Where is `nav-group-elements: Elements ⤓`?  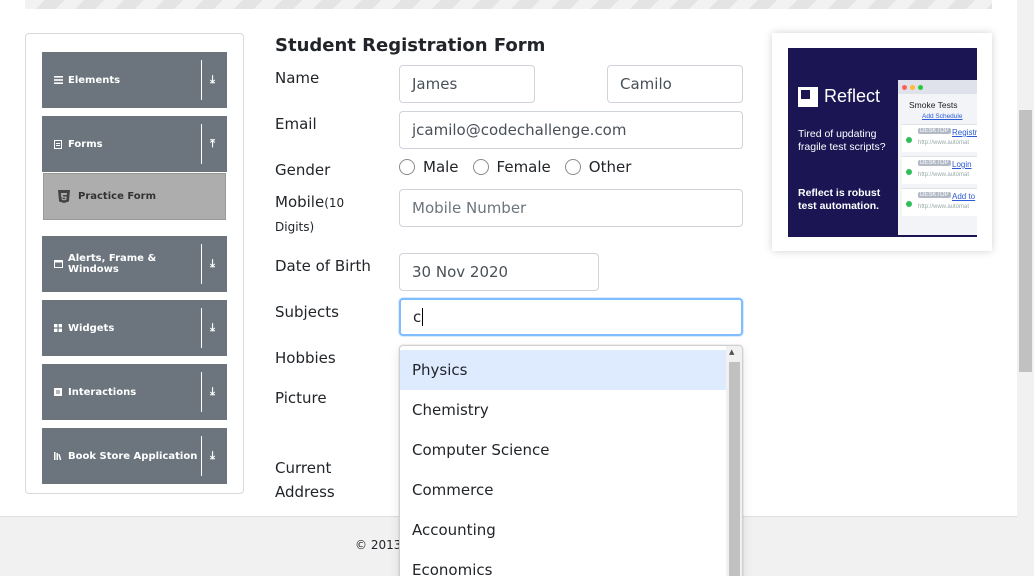 nav-group-elements: Elements ⤓ is located at coordinates (134, 80).